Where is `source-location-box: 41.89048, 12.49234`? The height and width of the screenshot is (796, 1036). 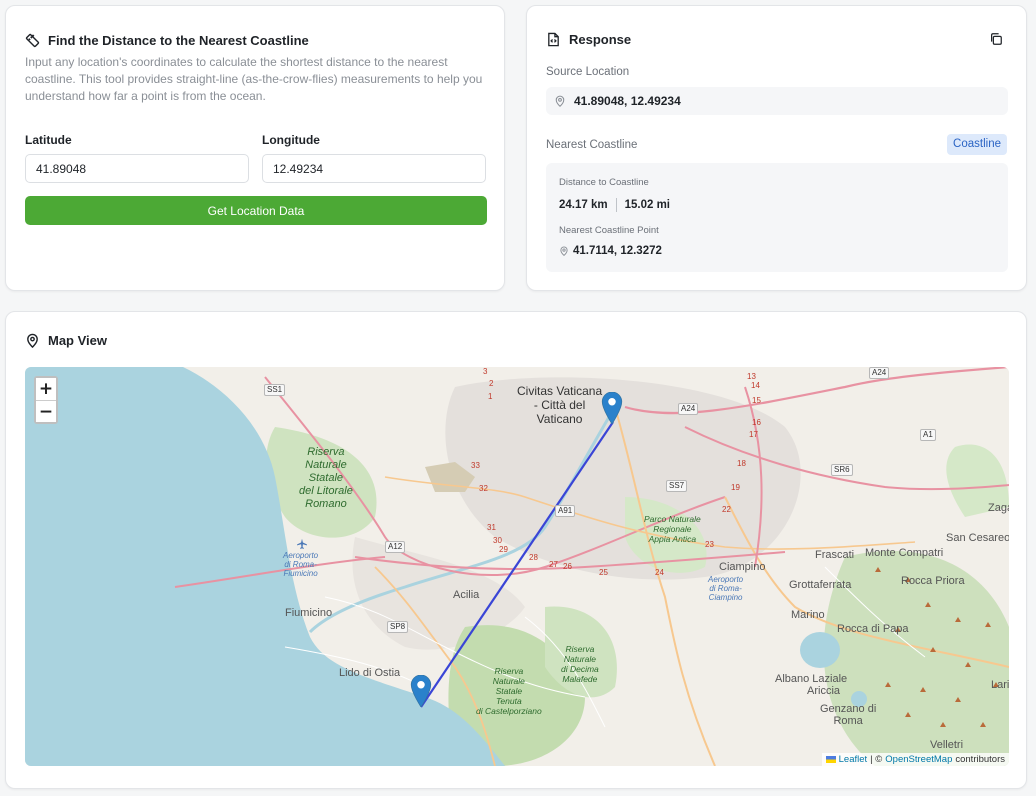
source-location-box: 41.89048, 12.49234 is located at coordinates (777, 101).